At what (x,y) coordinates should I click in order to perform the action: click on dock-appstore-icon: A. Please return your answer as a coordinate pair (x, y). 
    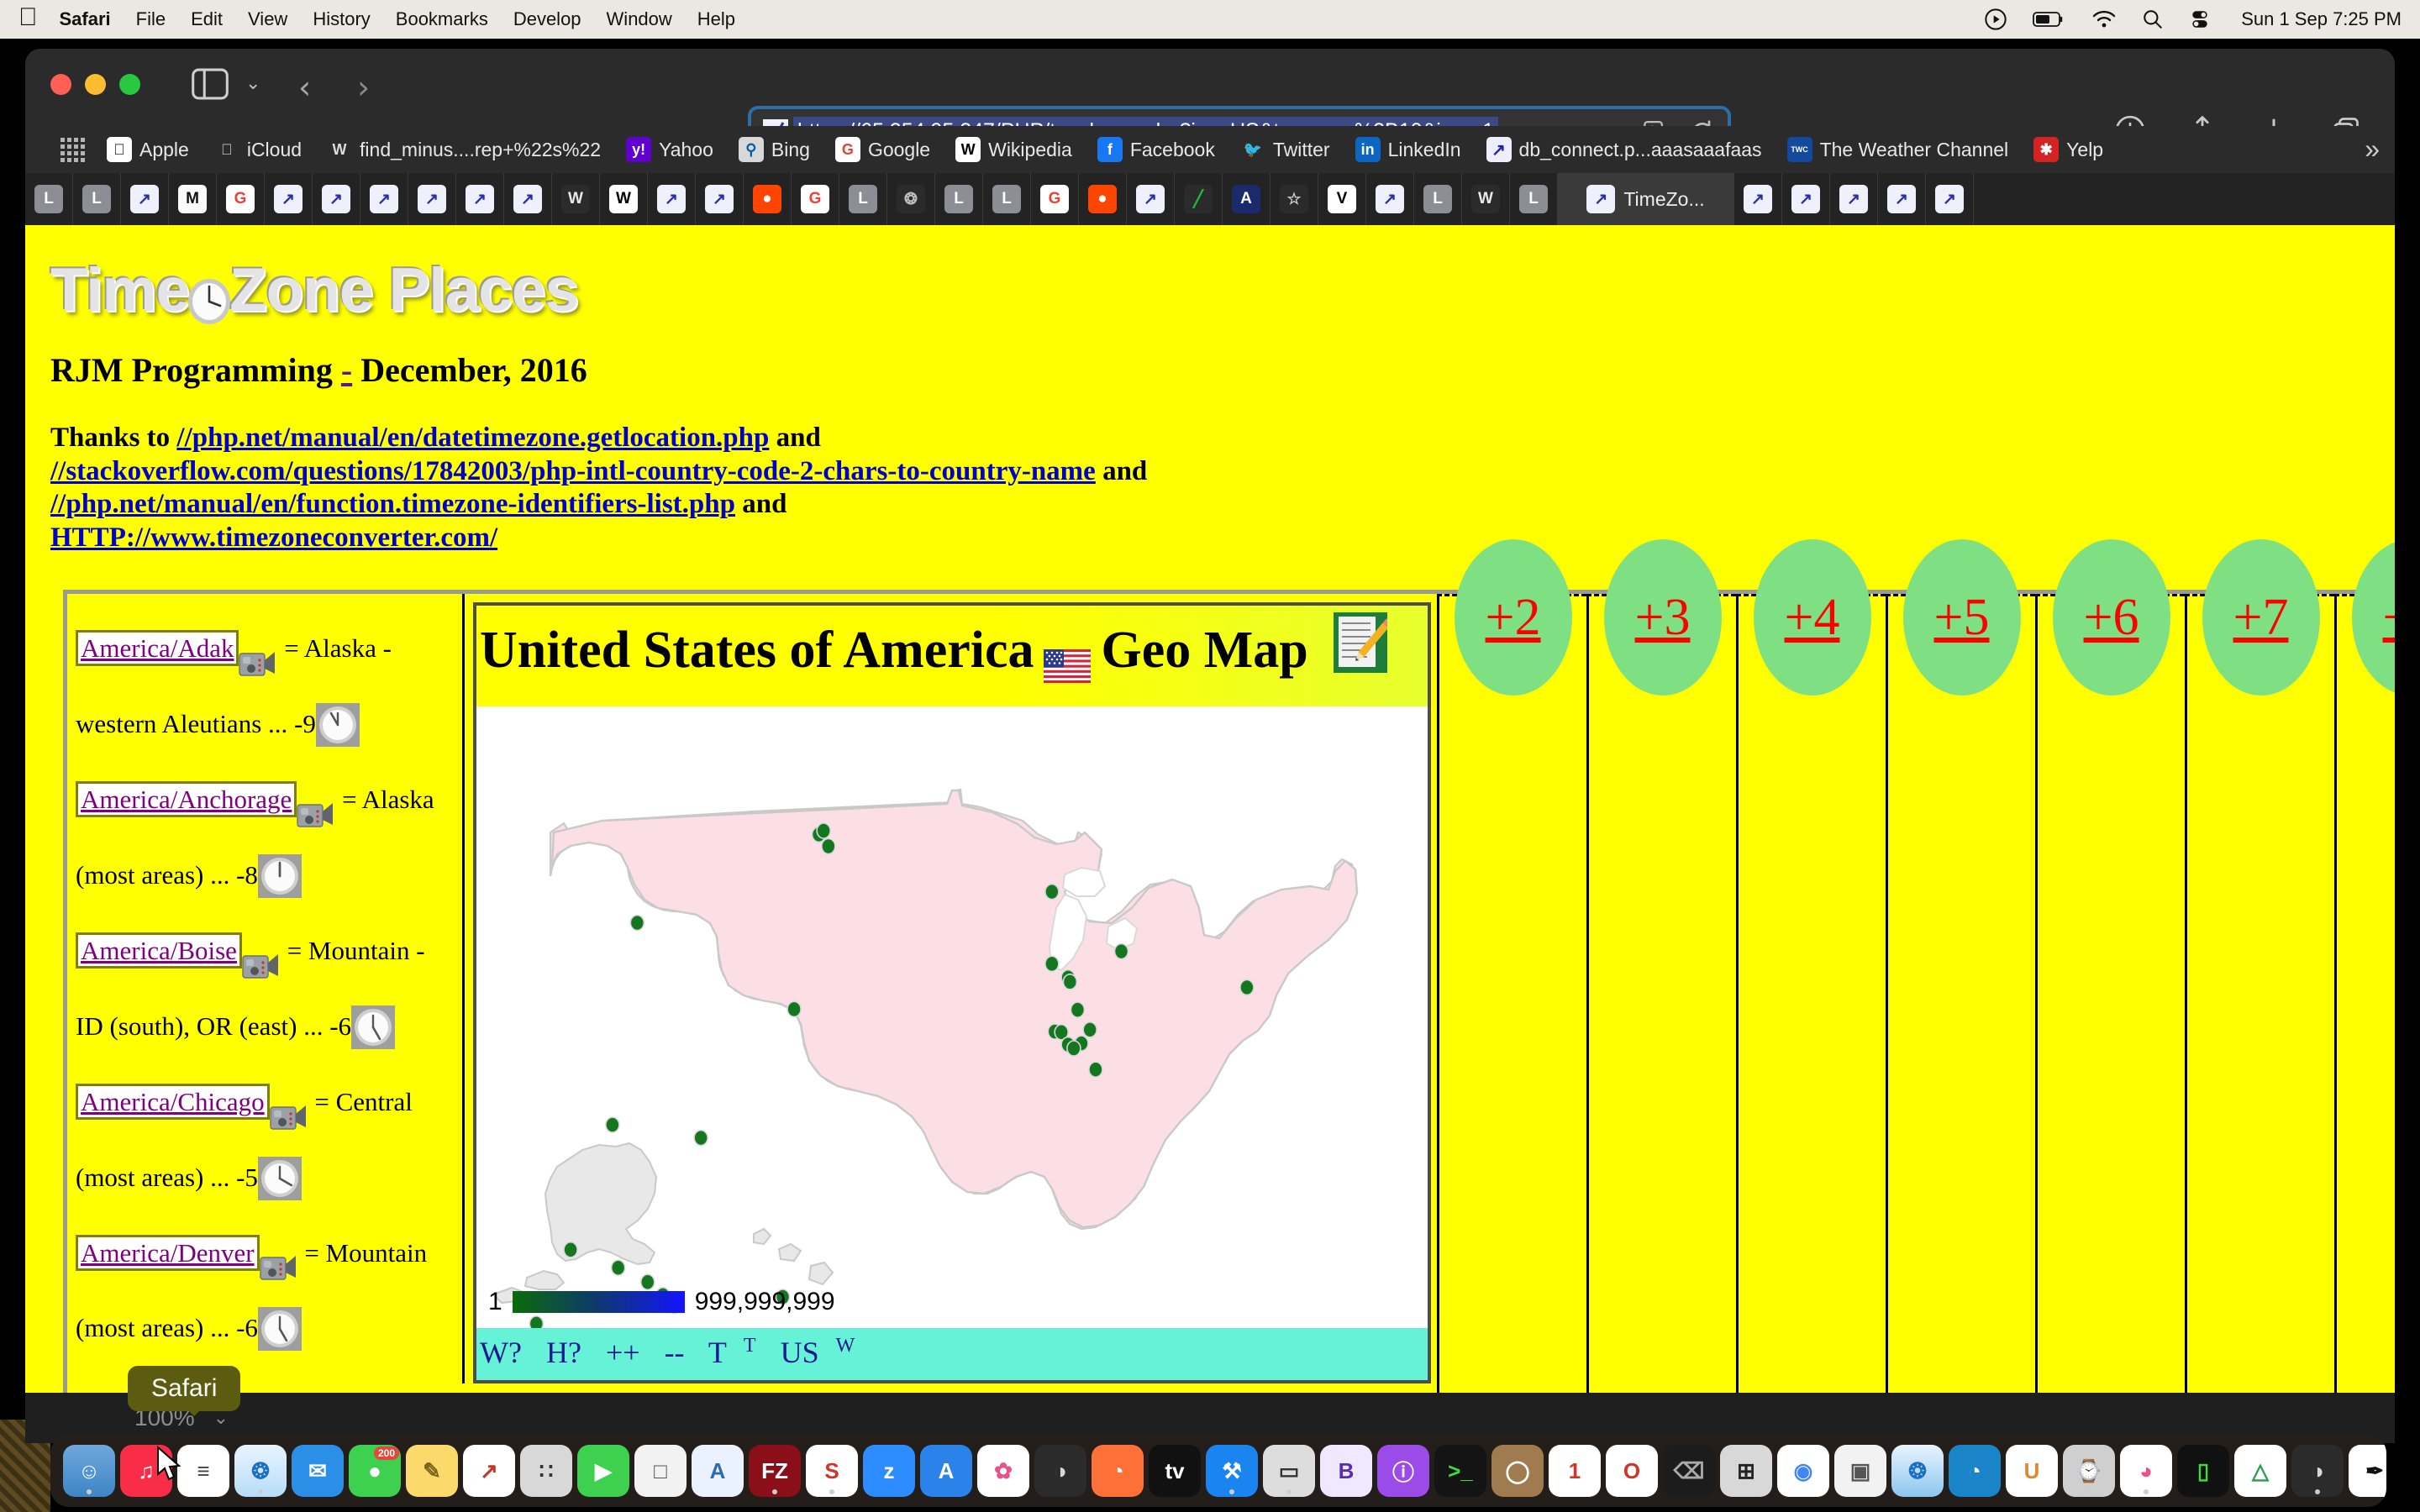
    Looking at the image, I should click on (946, 1471).